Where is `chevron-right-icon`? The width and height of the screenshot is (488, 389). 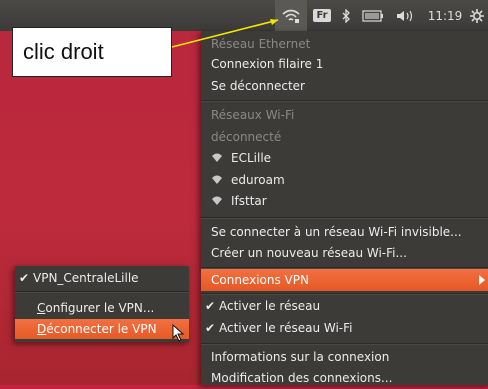
chevron-right-icon is located at coordinates (482, 280).